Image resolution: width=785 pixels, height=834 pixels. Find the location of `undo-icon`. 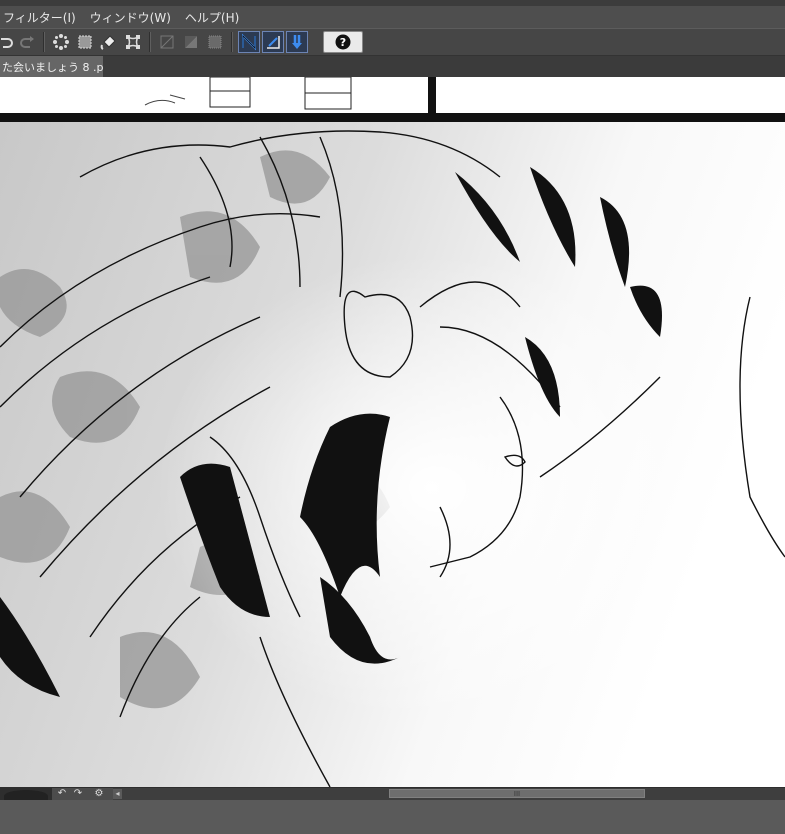

undo-icon is located at coordinates (7, 43).